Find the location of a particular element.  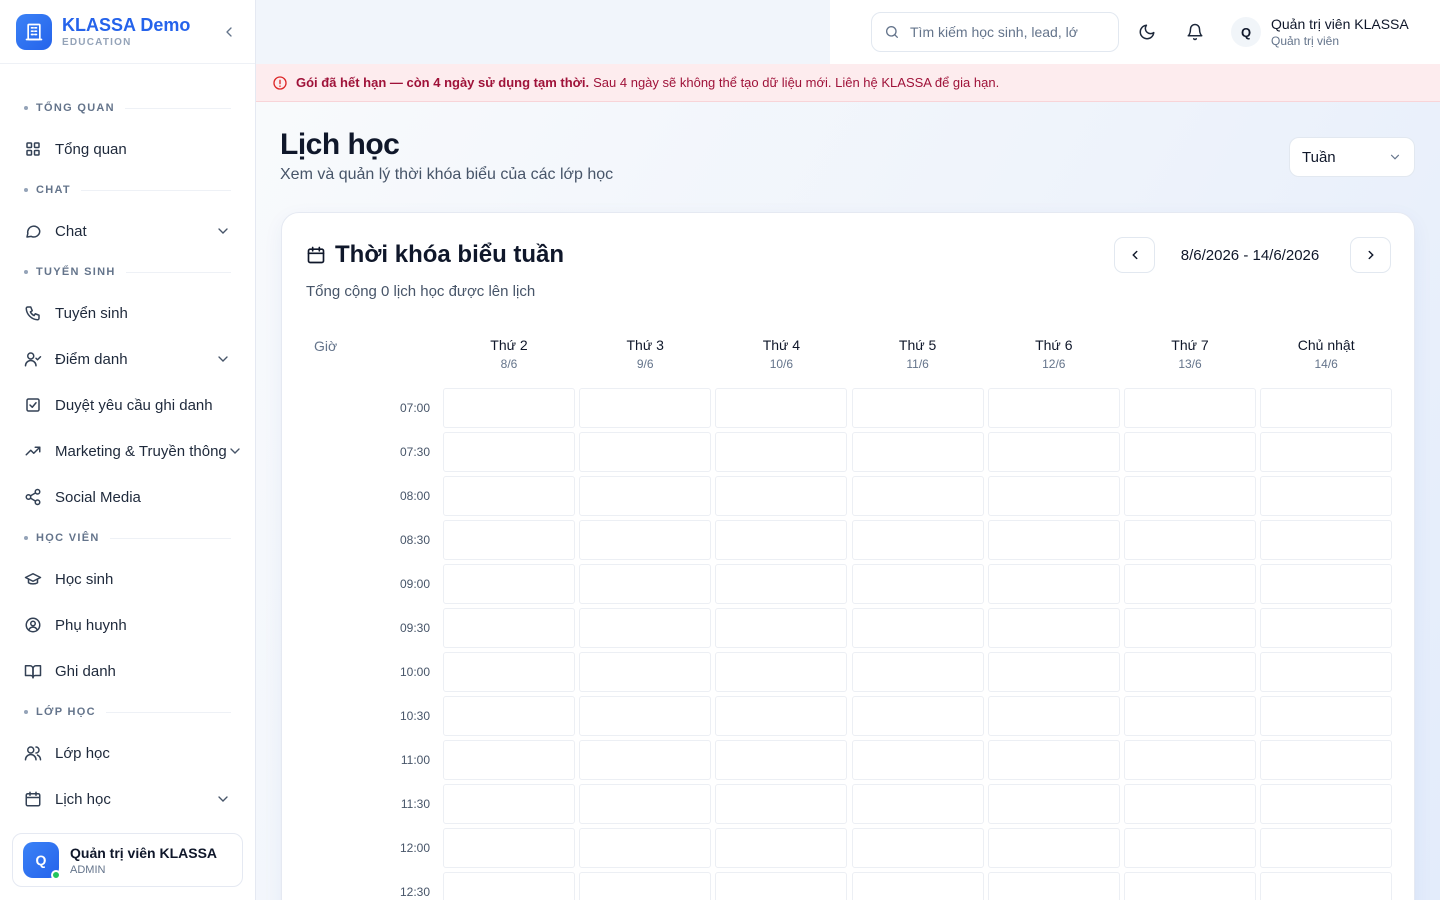

sidebar-item-tong-quan: Tổng quan is located at coordinates (127, 149).